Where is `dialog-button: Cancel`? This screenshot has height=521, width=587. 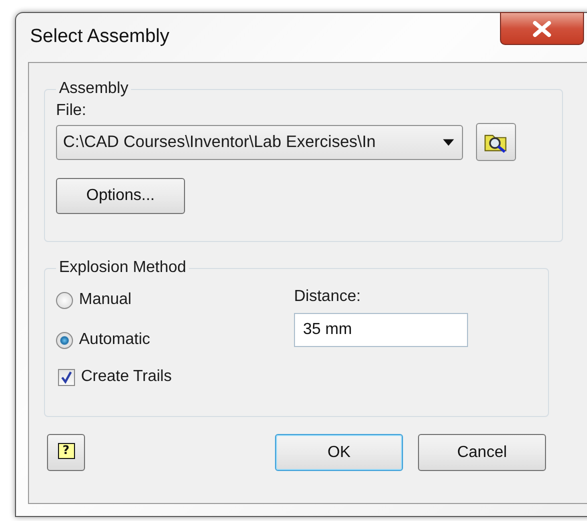 dialog-button: Cancel is located at coordinates (482, 452).